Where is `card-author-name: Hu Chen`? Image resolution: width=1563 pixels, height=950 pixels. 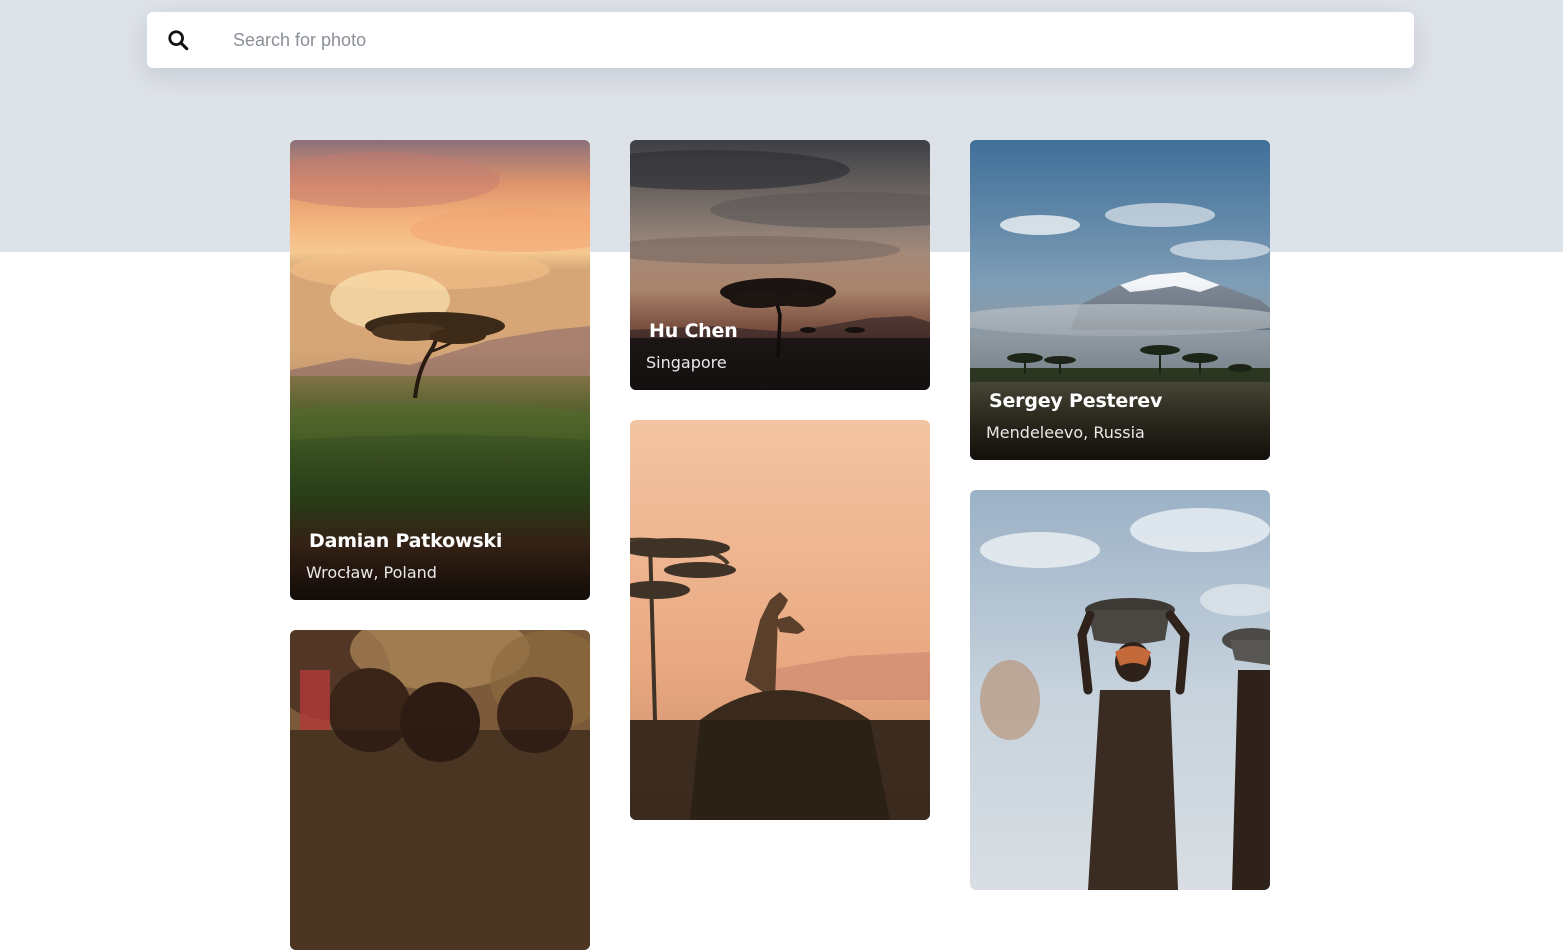
card-author-name: Hu Chen is located at coordinates (693, 331).